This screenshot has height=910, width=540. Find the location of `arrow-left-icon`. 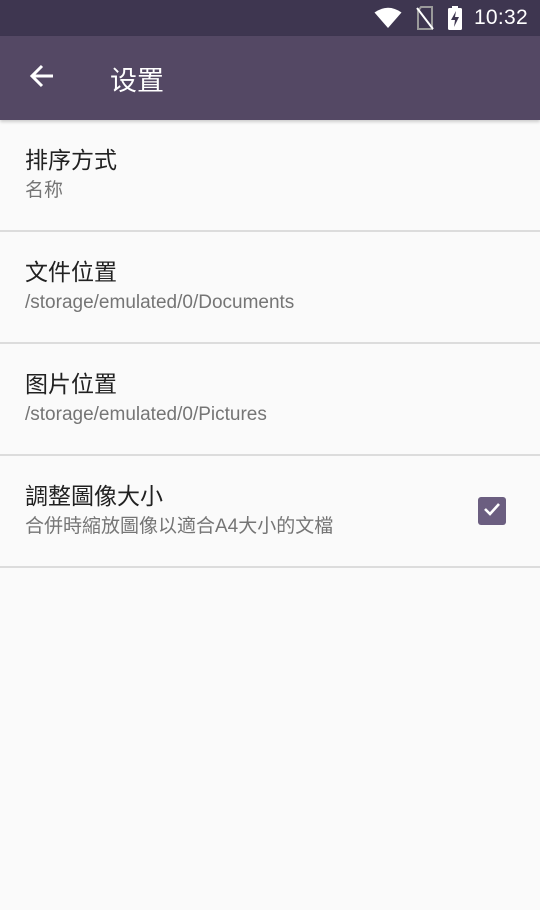

arrow-left-icon is located at coordinates (42, 78).